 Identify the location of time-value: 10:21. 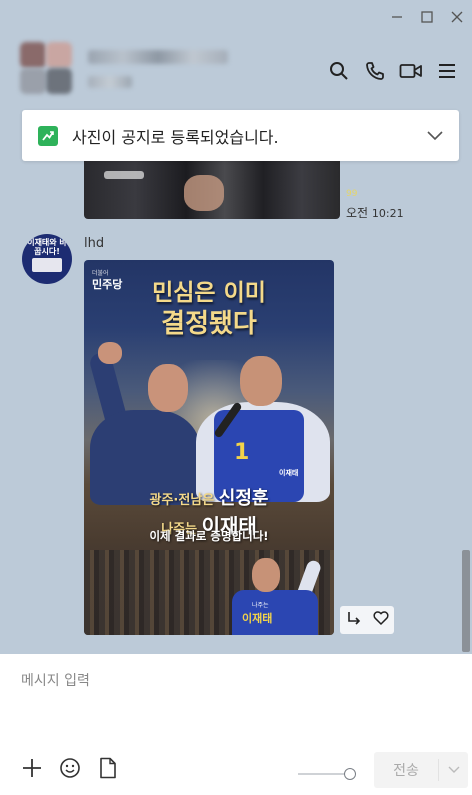
(387, 213).